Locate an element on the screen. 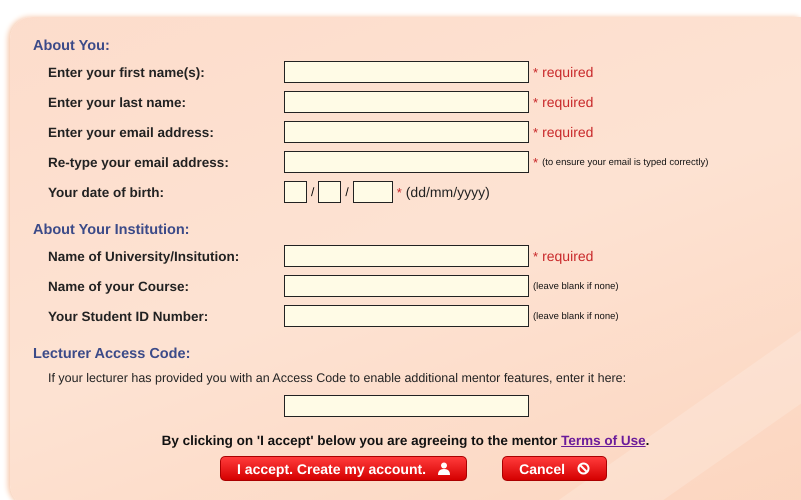 The image size is (801, 500). terms-link: Terms of Use is located at coordinates (603, 440).